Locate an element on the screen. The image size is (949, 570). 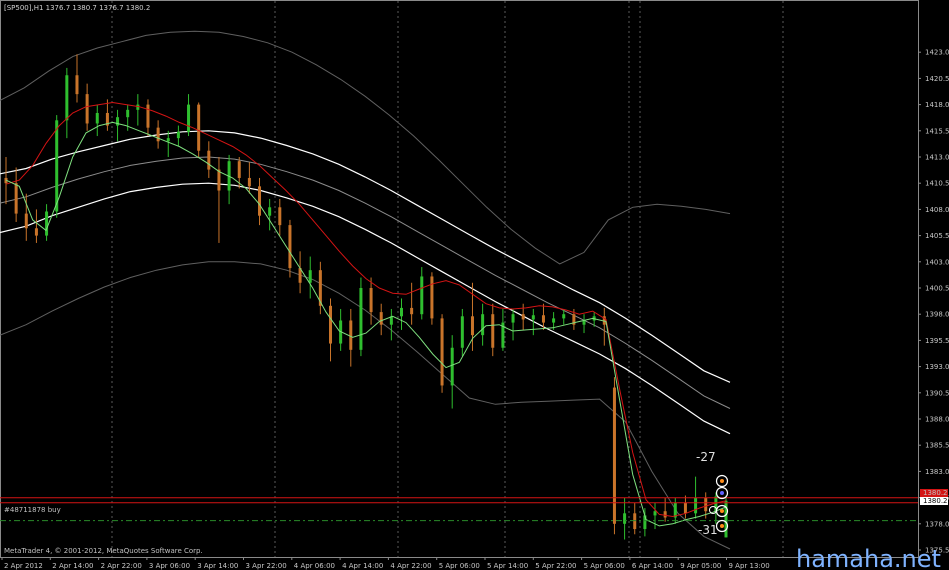
upper-annotation: -27 is located at coordinates (706, 457).